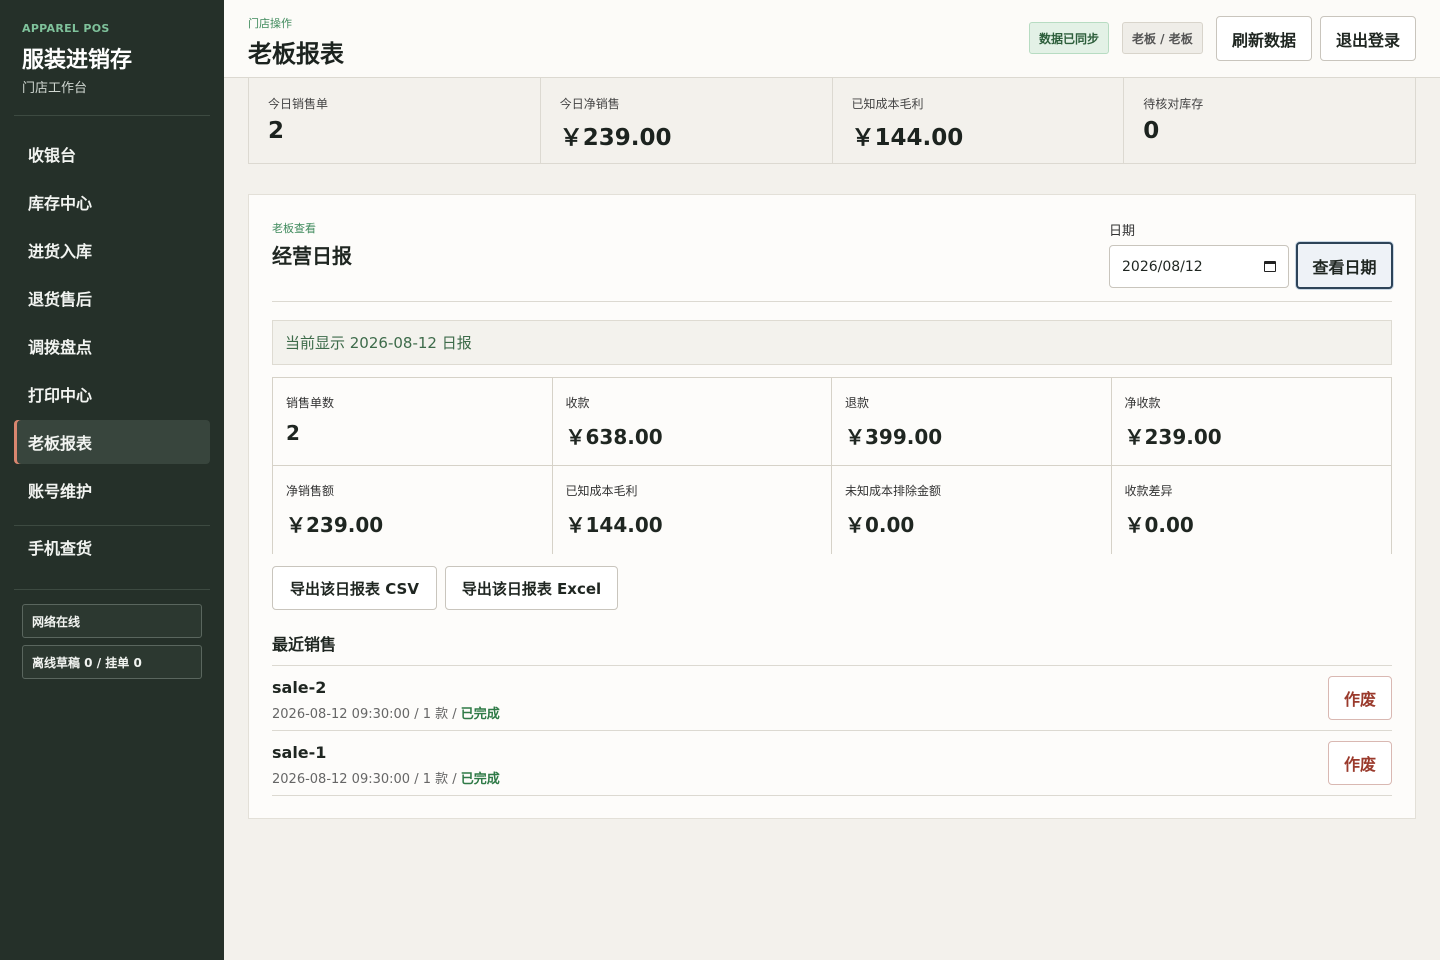 Image resolution: width=1440 pixels, height=960 pixels. What do you see at coordinates (395, 120) in the screenshot?
I see `stat-today-orders: 今日销售单 2` at bounding box center [395, 120].